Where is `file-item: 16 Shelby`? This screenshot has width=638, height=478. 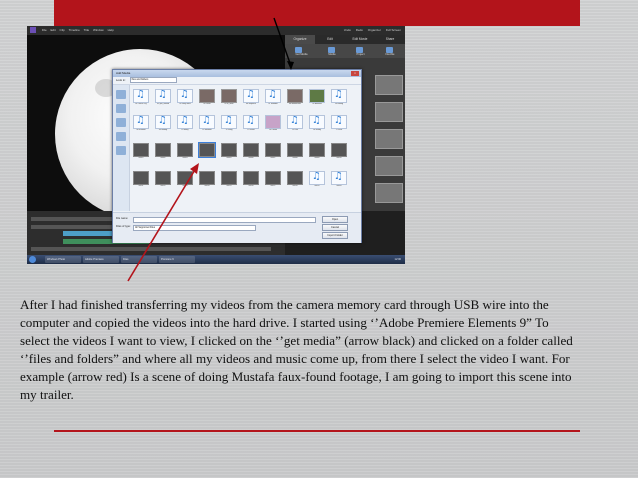 file-item: 16 Shelby is located at coordinates (317, 125).